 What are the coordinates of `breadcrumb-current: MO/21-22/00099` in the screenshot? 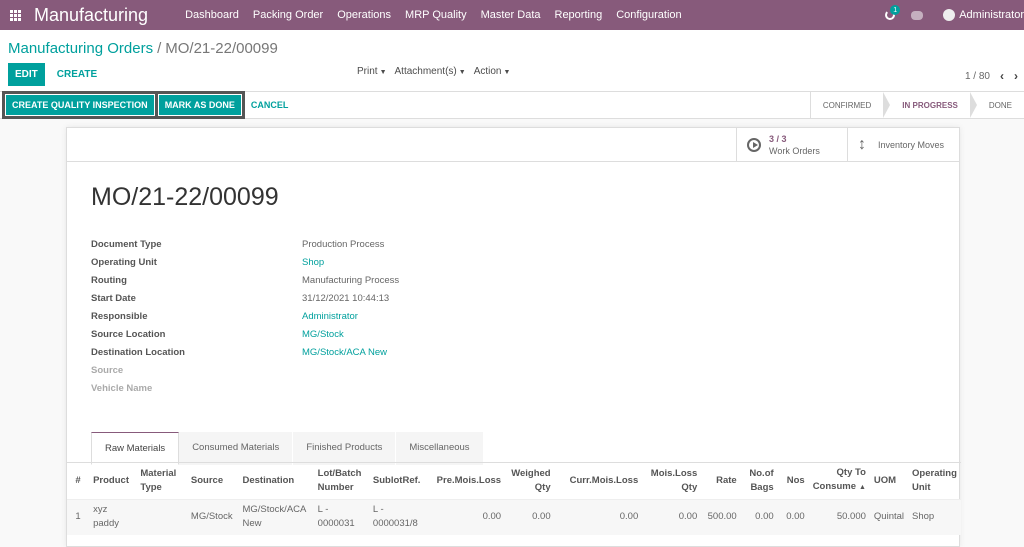 It's located at (221, 48).